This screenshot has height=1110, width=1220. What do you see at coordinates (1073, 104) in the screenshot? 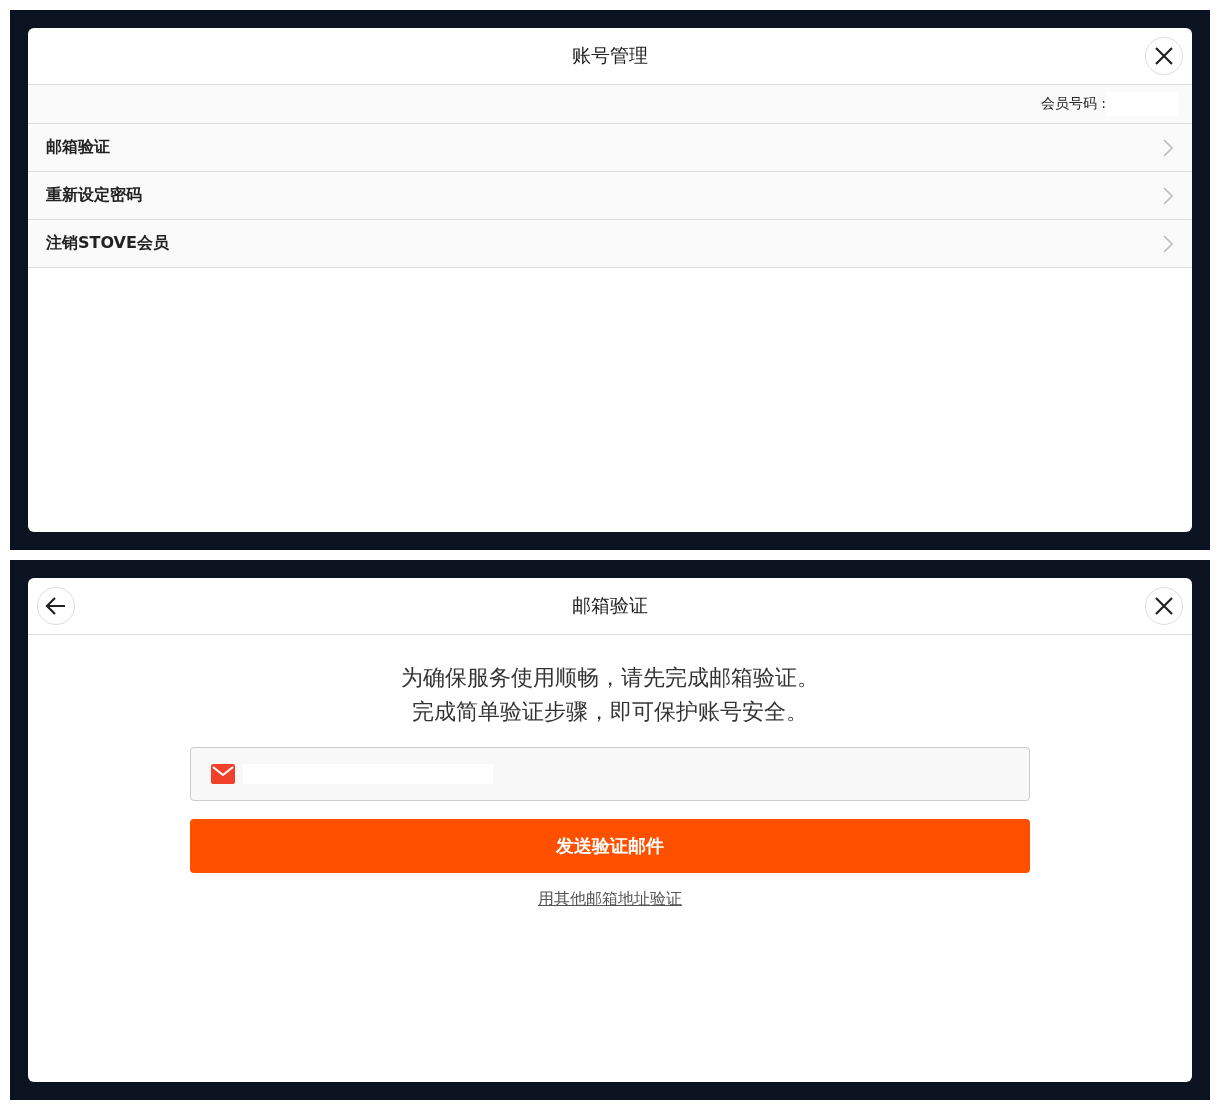
I see `member-number-label: 会员号码 :` at bounding box center [1073, 104].